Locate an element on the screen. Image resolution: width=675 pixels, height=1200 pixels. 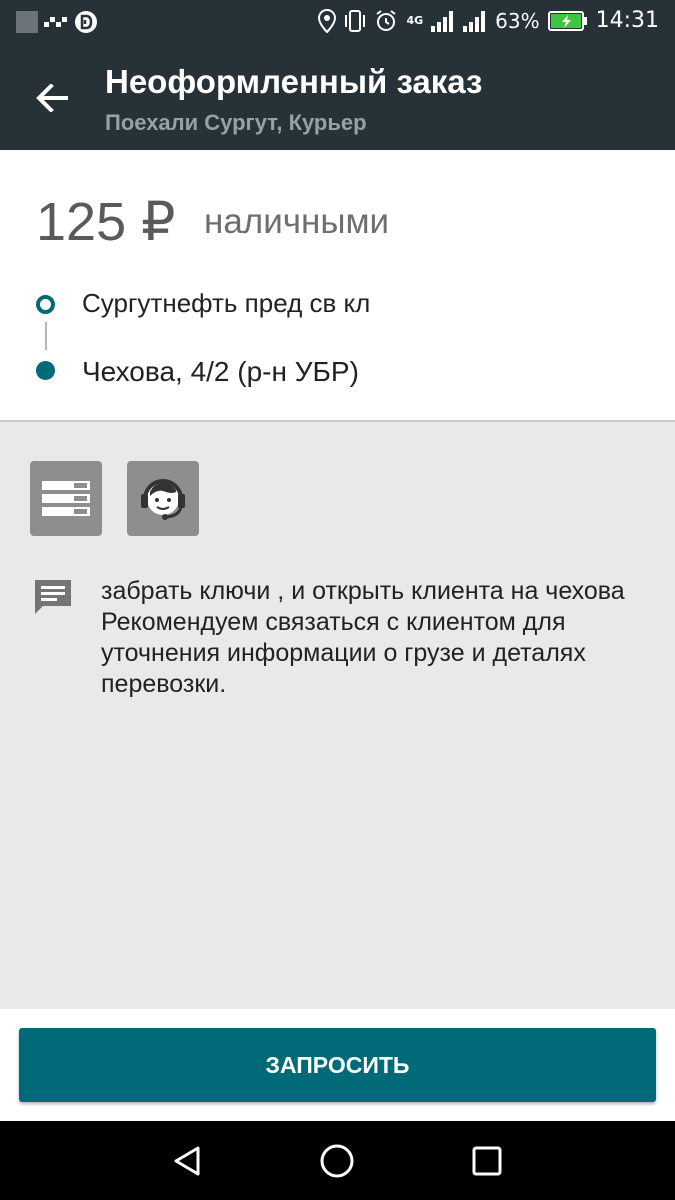
battery-icon is located at coordinates (567, 20).